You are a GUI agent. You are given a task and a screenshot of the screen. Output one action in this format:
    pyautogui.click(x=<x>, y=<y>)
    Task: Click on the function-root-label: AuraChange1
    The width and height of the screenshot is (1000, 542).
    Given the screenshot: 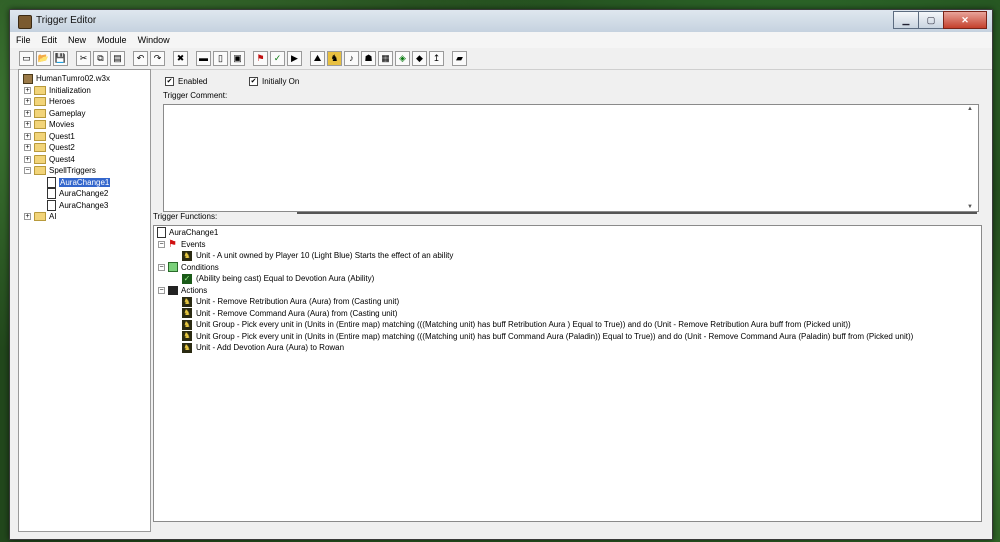 What is the action you would take?
    pyautogui.click(x=194, y=232)
    